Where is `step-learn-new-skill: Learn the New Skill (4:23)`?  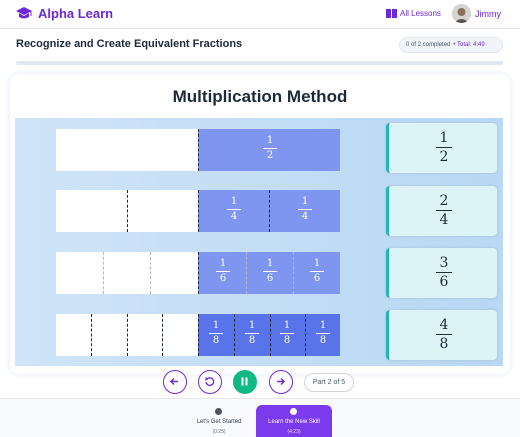
step-learn-new-skill: Learn the New Skill (4:23) is located at coordinates (294, 421).